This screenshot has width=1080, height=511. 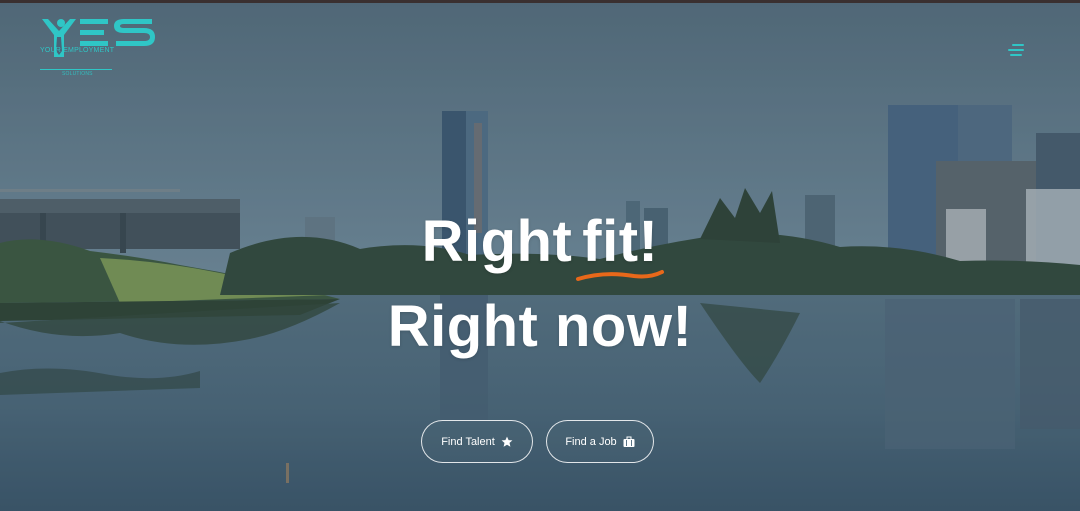 I want to click on find-a-job-label: Find a Job, so click(x=591, y=441).